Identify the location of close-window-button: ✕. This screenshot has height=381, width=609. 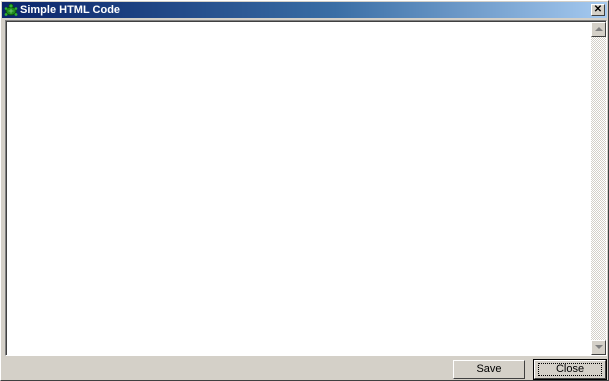
(598, 10).